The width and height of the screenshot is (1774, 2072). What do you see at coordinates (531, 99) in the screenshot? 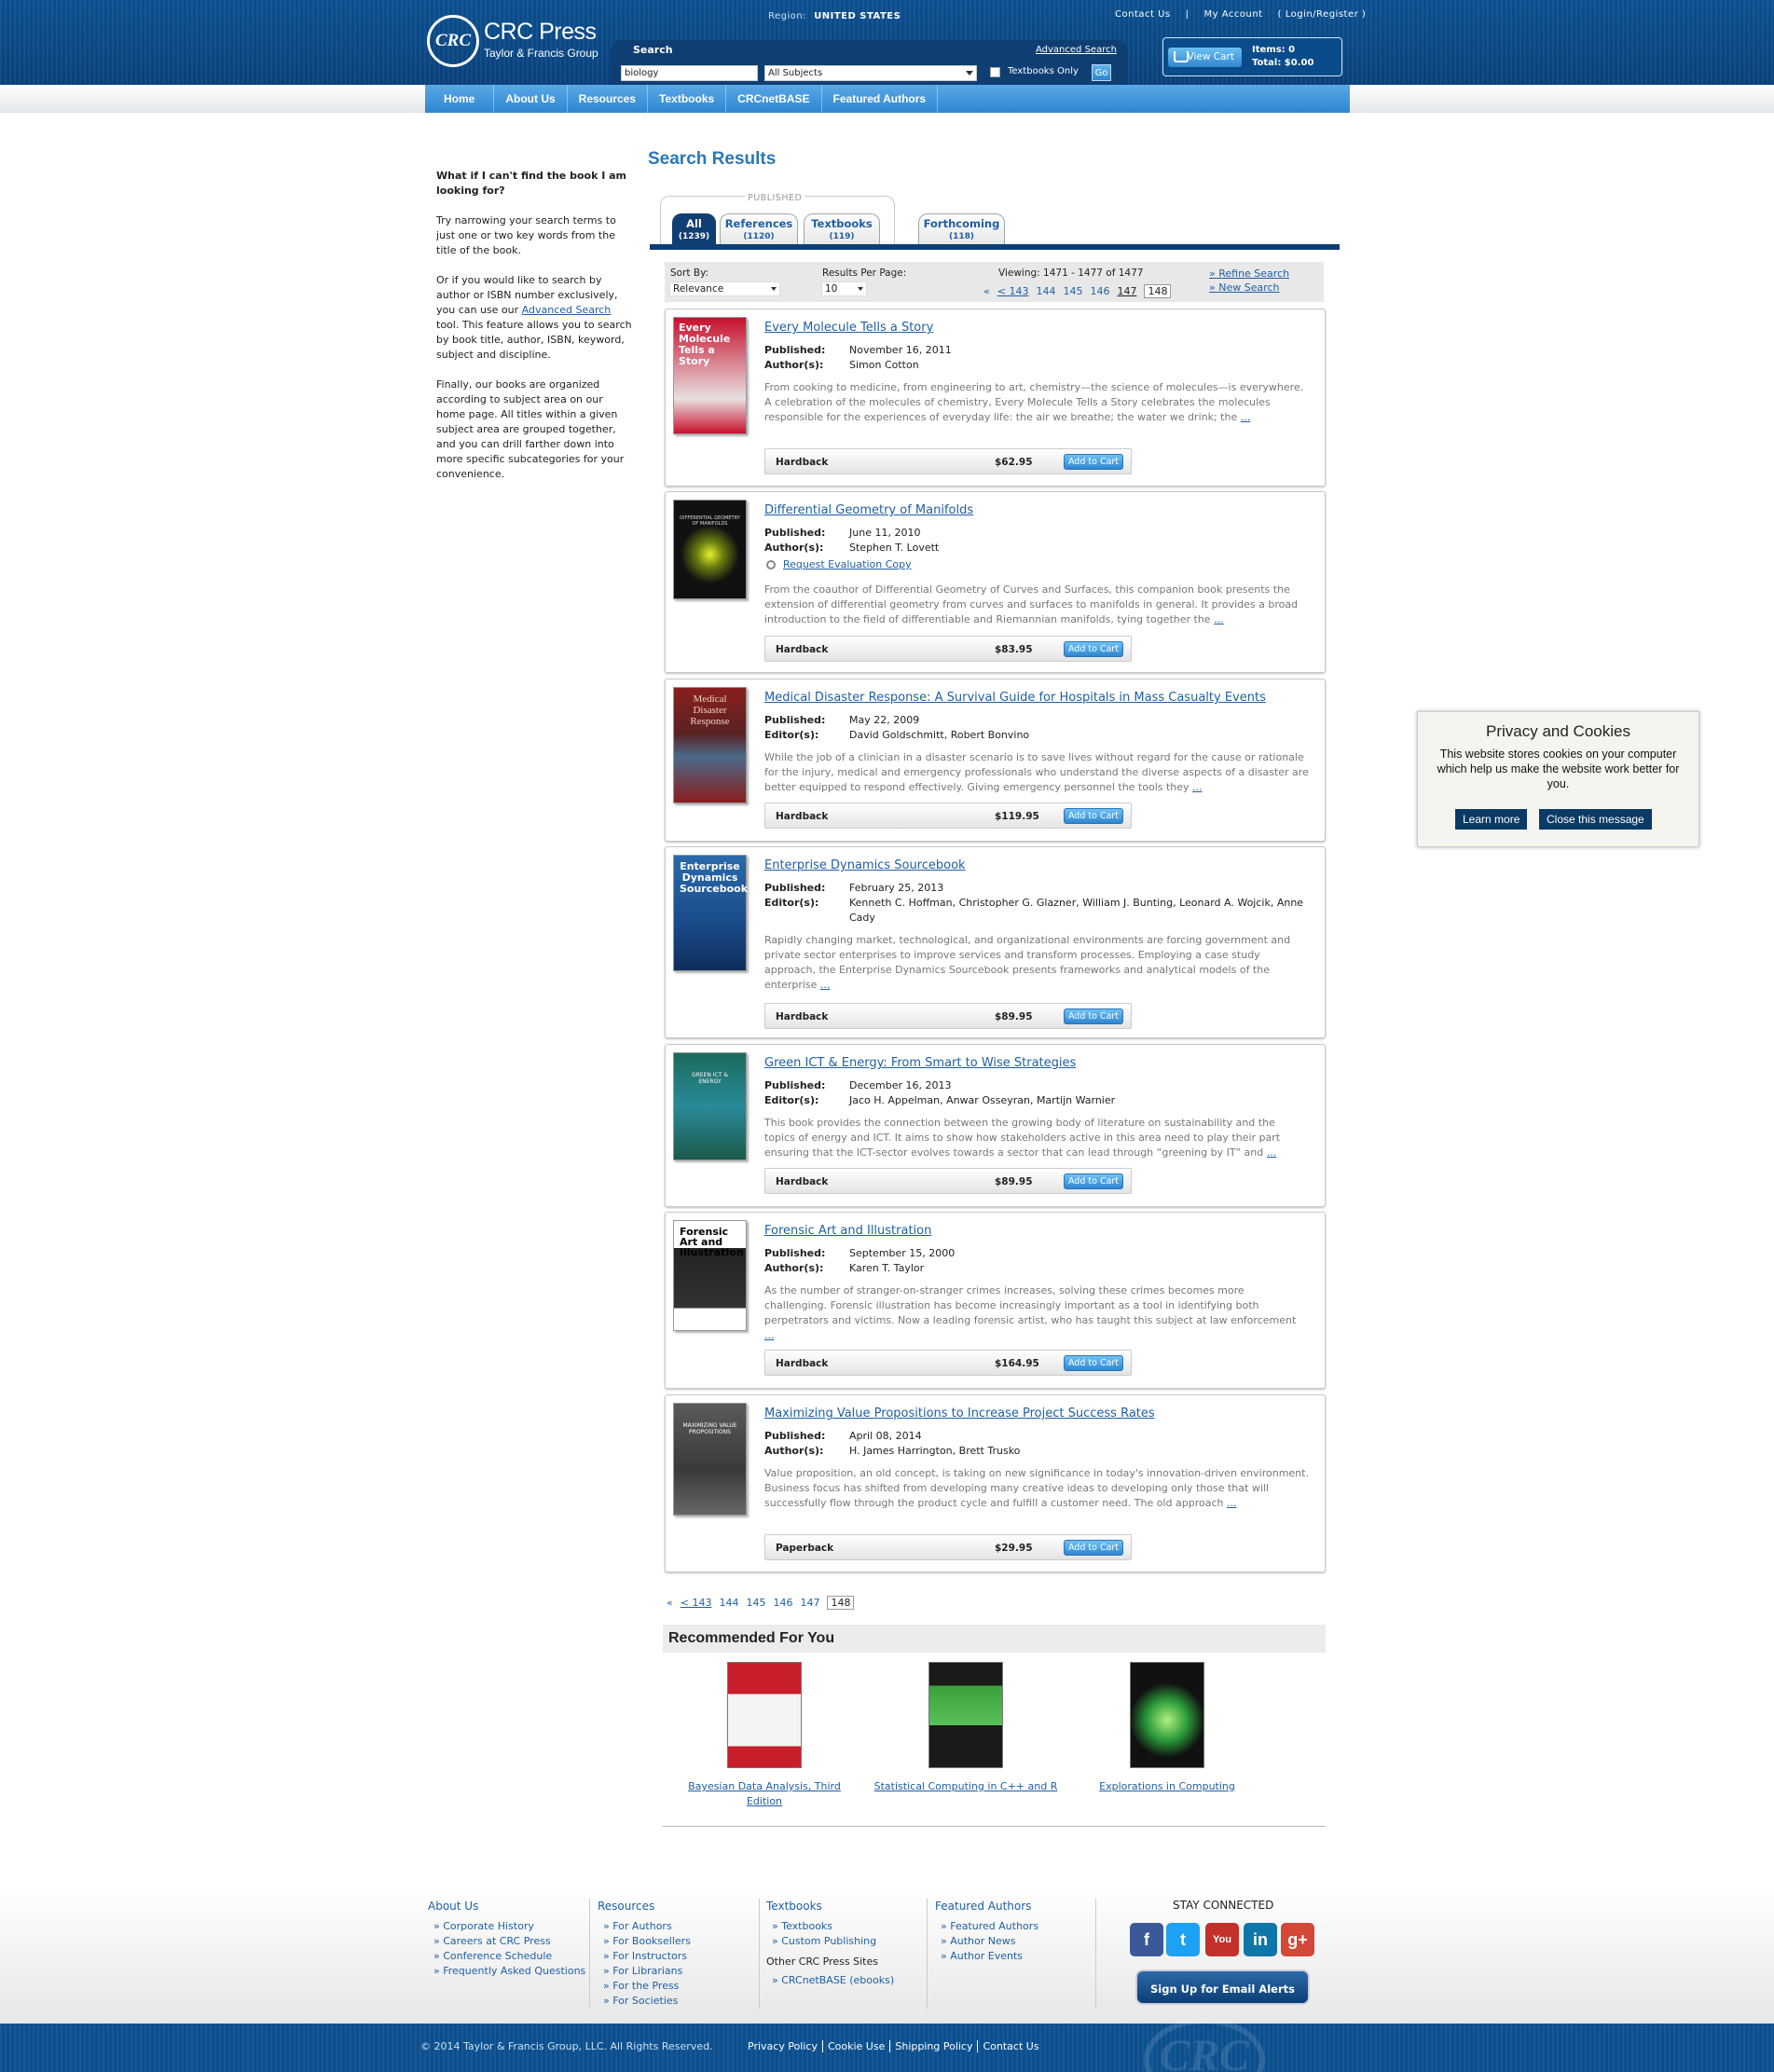
I see `nav-about-us: About Us` at bounding box center [531, 99].